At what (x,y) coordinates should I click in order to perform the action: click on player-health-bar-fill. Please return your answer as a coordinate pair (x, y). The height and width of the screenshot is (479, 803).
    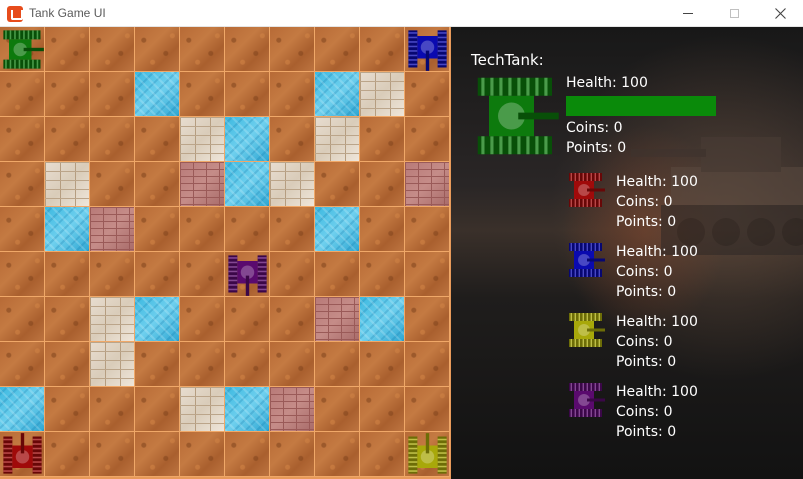
    Looking at the image, I should click on (641, 106).